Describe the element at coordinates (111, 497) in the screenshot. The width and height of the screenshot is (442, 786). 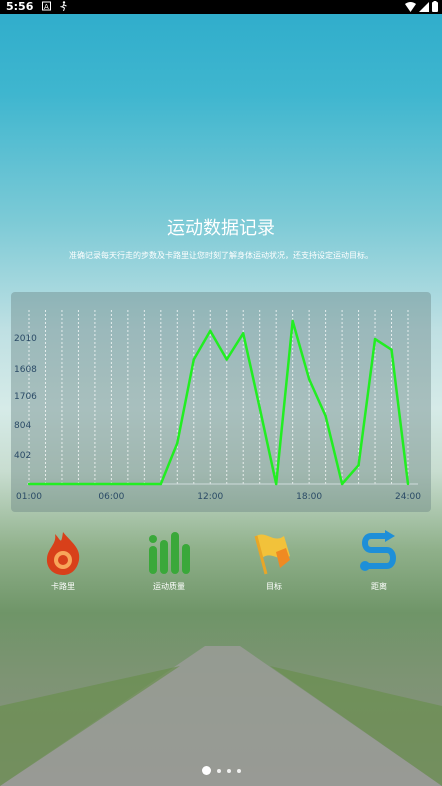
I see `x-tick-label: 06:00` at that location.